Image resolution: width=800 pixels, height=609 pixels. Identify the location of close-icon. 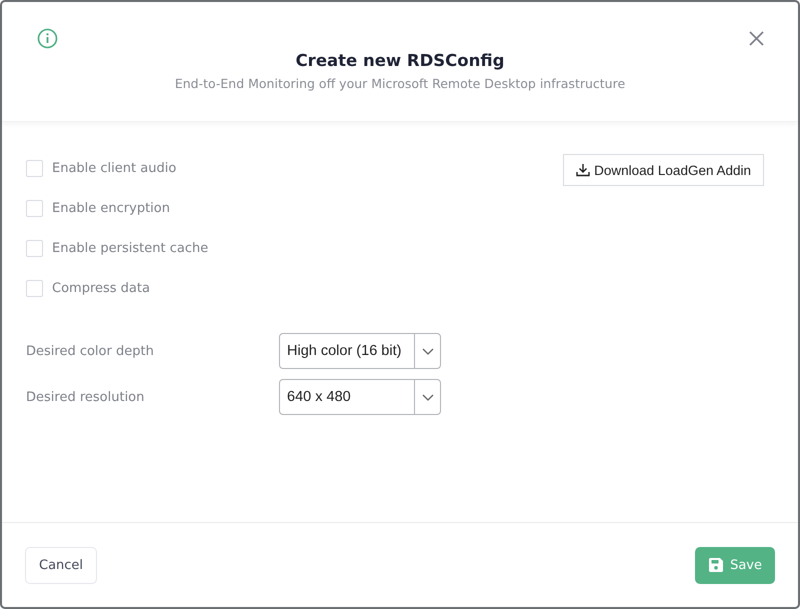
(756, 38).